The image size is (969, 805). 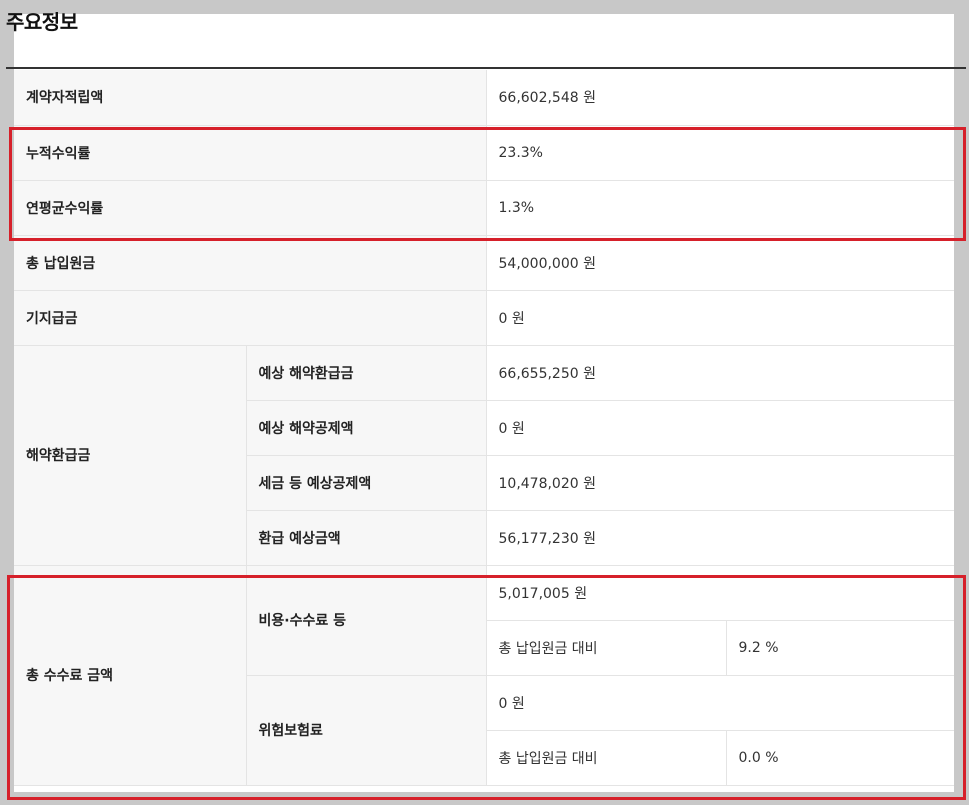 I want to click on contract-reserve-label: 계약자적립액, so click(x=250, y=98).